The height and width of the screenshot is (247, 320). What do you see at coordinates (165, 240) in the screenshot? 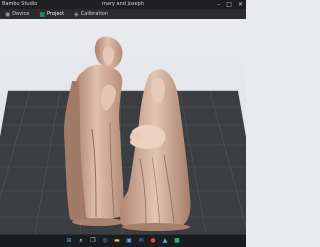
I see `photos-icon: ▲` at bounding box center [165, 240].